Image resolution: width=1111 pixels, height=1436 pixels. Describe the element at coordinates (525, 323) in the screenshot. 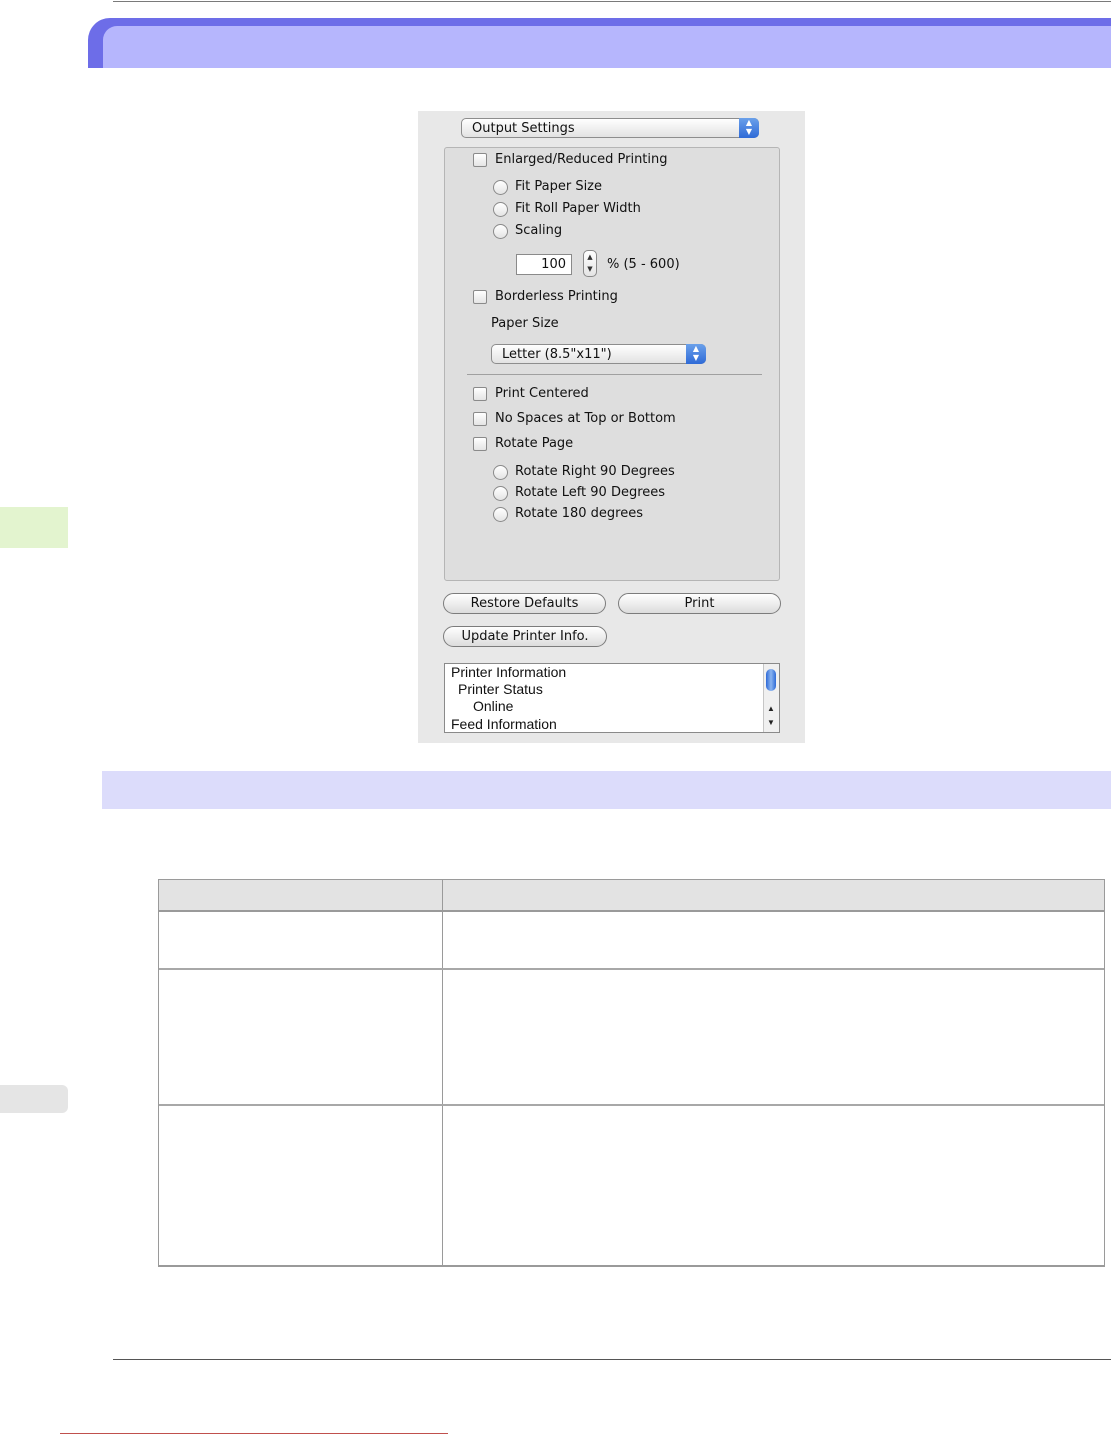

I see `paper-size-label: Paper Size` at that location.